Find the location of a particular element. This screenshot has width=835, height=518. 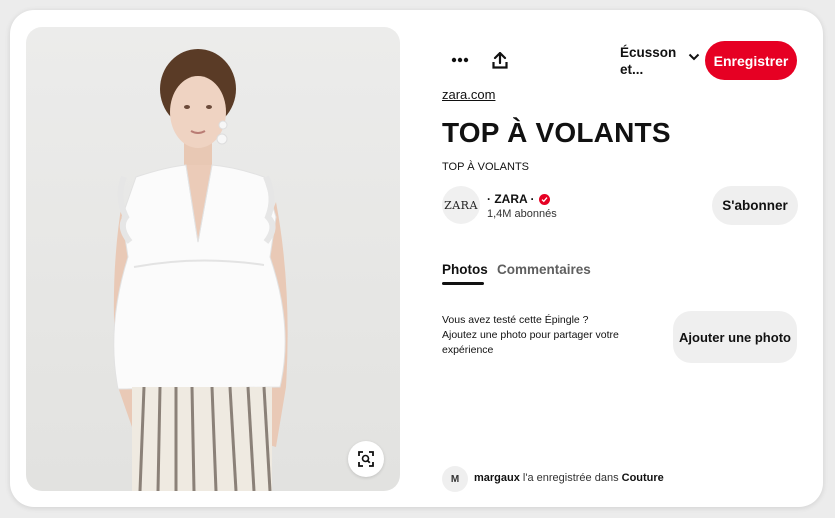

share-button is located at coordinates (500, 60).